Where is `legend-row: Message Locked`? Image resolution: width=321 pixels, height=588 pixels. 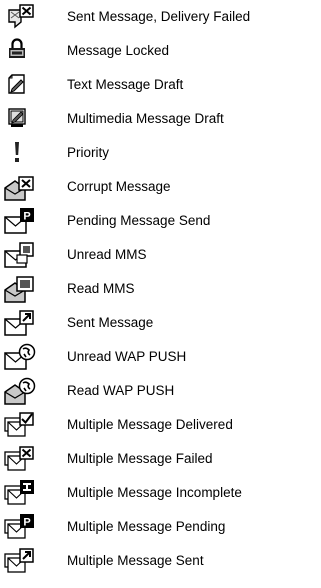
legend-row: Message Locked is located at coordinates (160, 51).